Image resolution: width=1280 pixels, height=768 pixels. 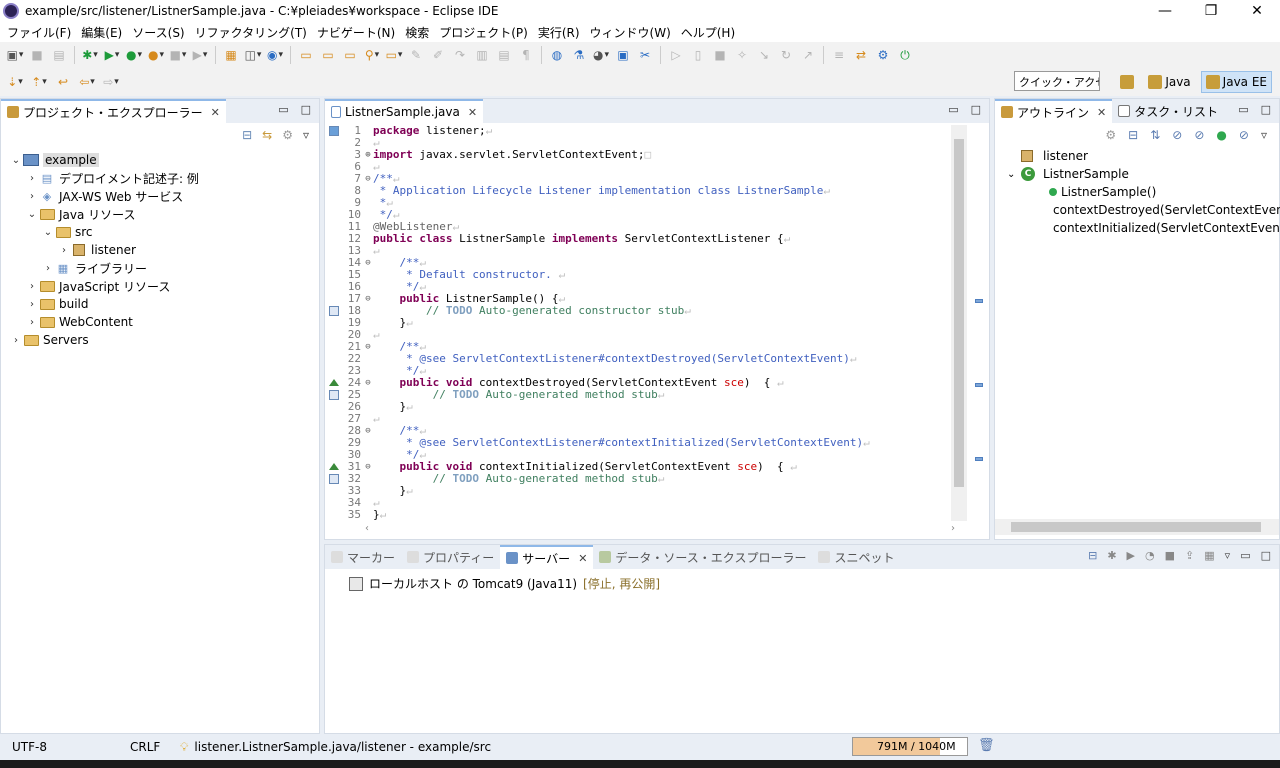 What do you see at coordinates (641, 323) in the screenshot?
I see `code-line: 19 }↵` at bounding box center [641, 323].